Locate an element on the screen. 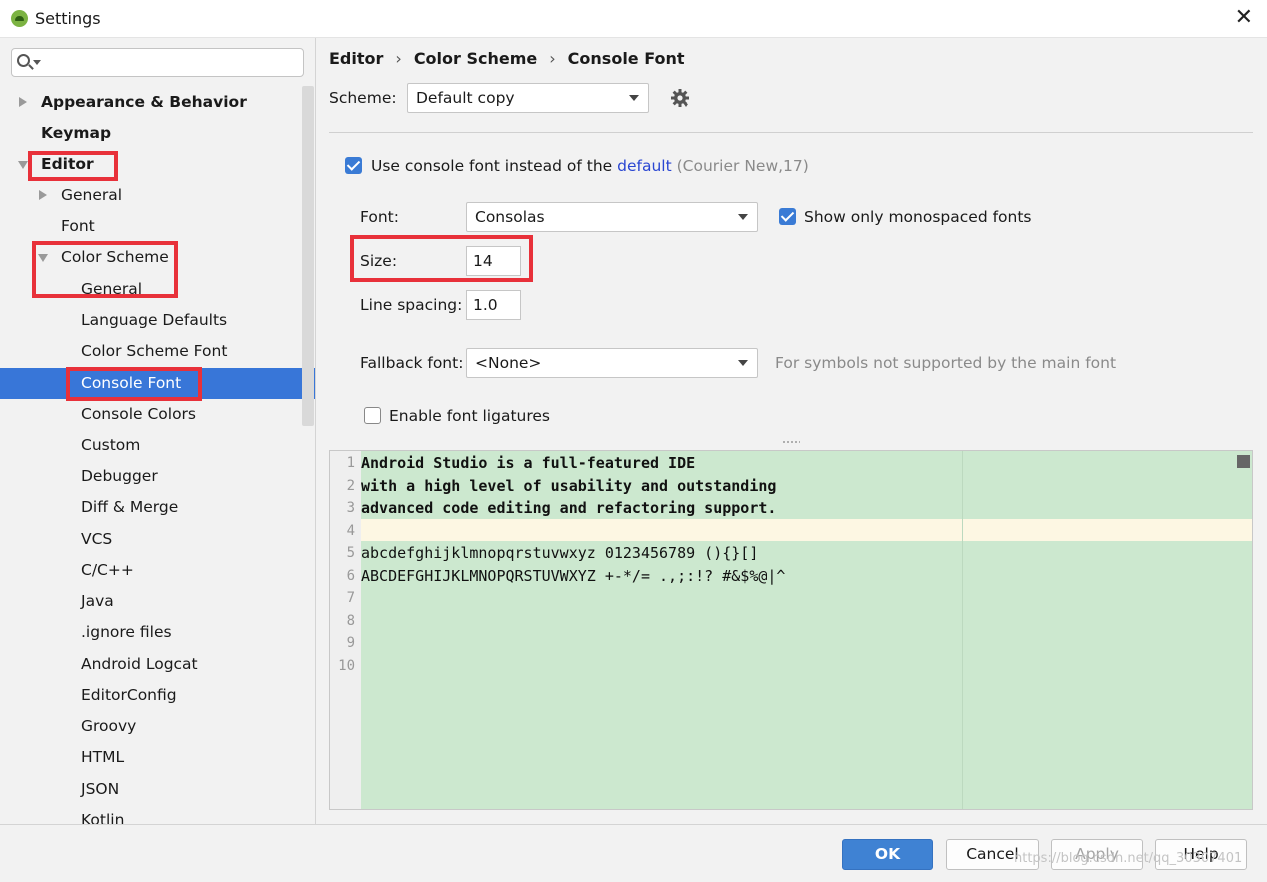  gear-icon is located at coordinates (680, 98).